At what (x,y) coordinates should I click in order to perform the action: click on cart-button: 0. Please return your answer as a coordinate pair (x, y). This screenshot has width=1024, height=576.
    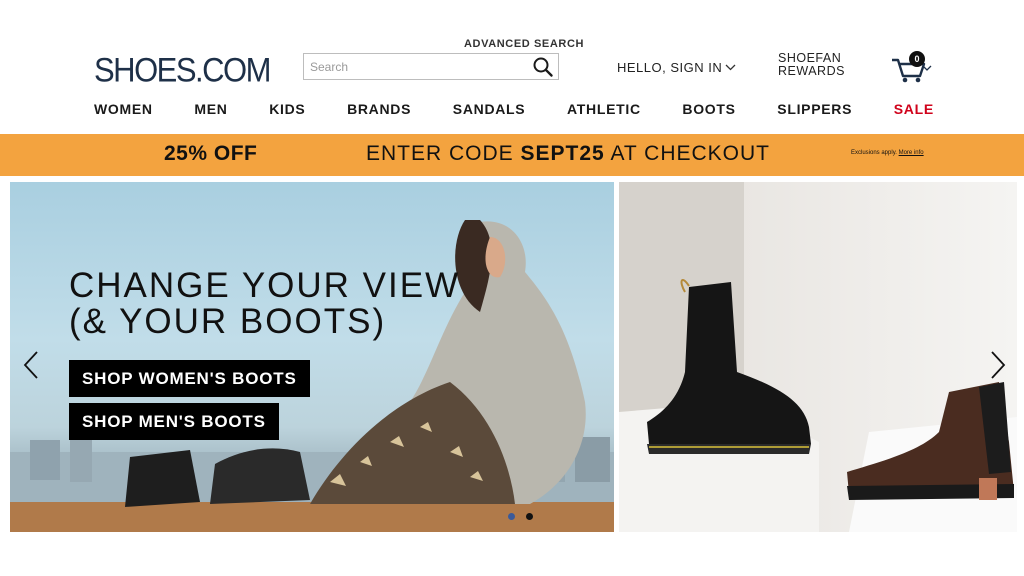
    Looking at the image, I should click on (913, 67).